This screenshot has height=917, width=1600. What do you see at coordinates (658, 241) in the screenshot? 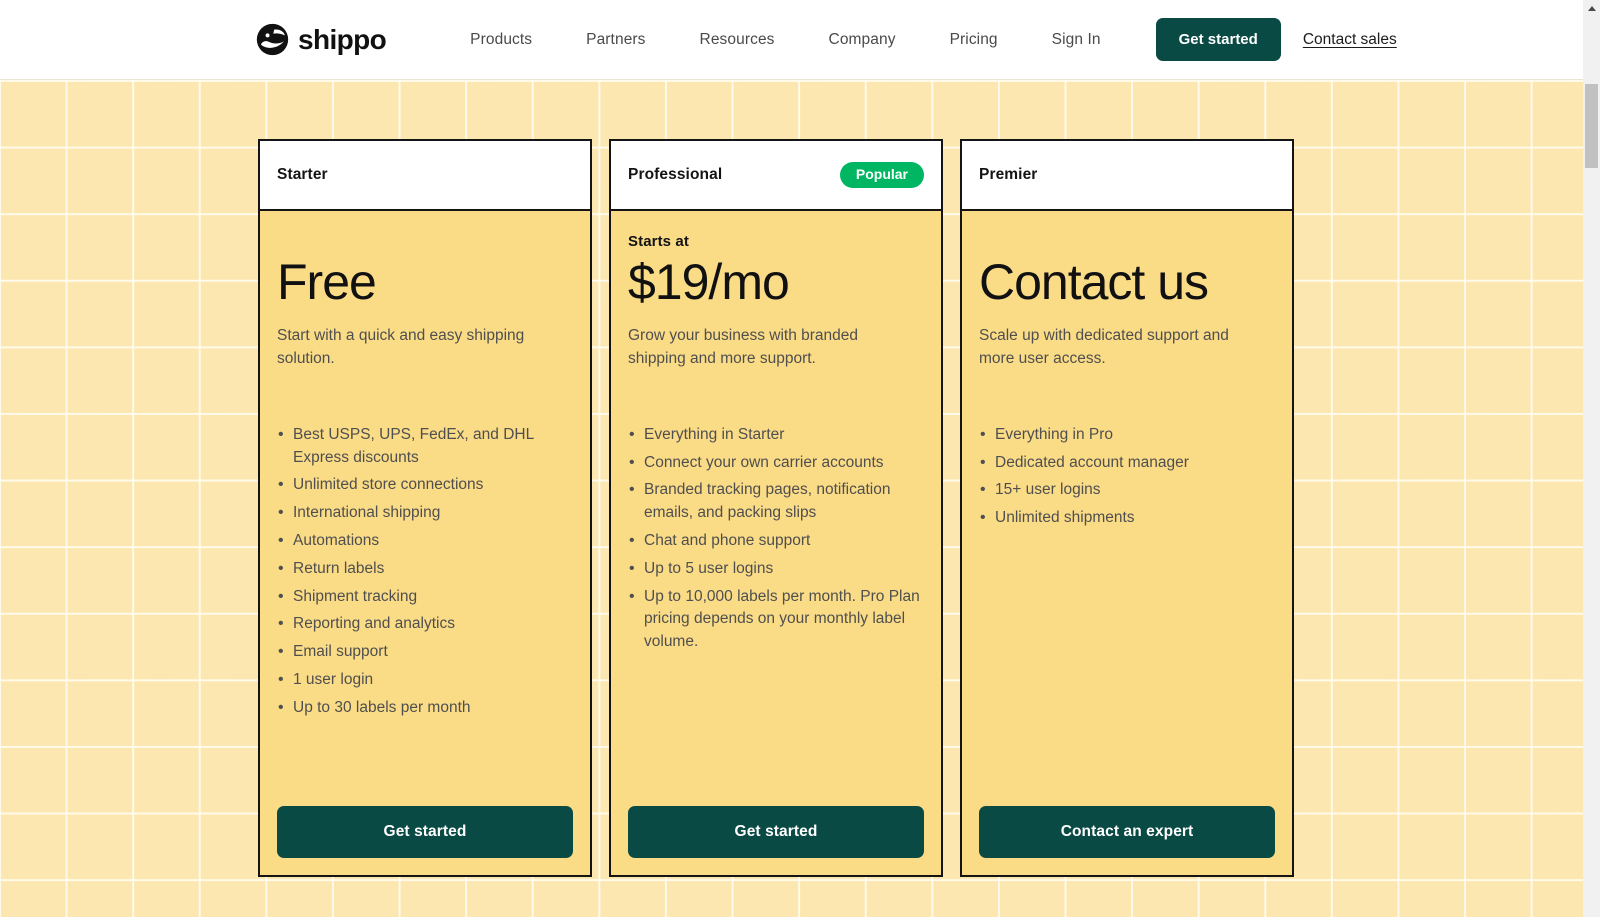
I see `starts-at-label: Starts at` at bounding box center [658, 241].